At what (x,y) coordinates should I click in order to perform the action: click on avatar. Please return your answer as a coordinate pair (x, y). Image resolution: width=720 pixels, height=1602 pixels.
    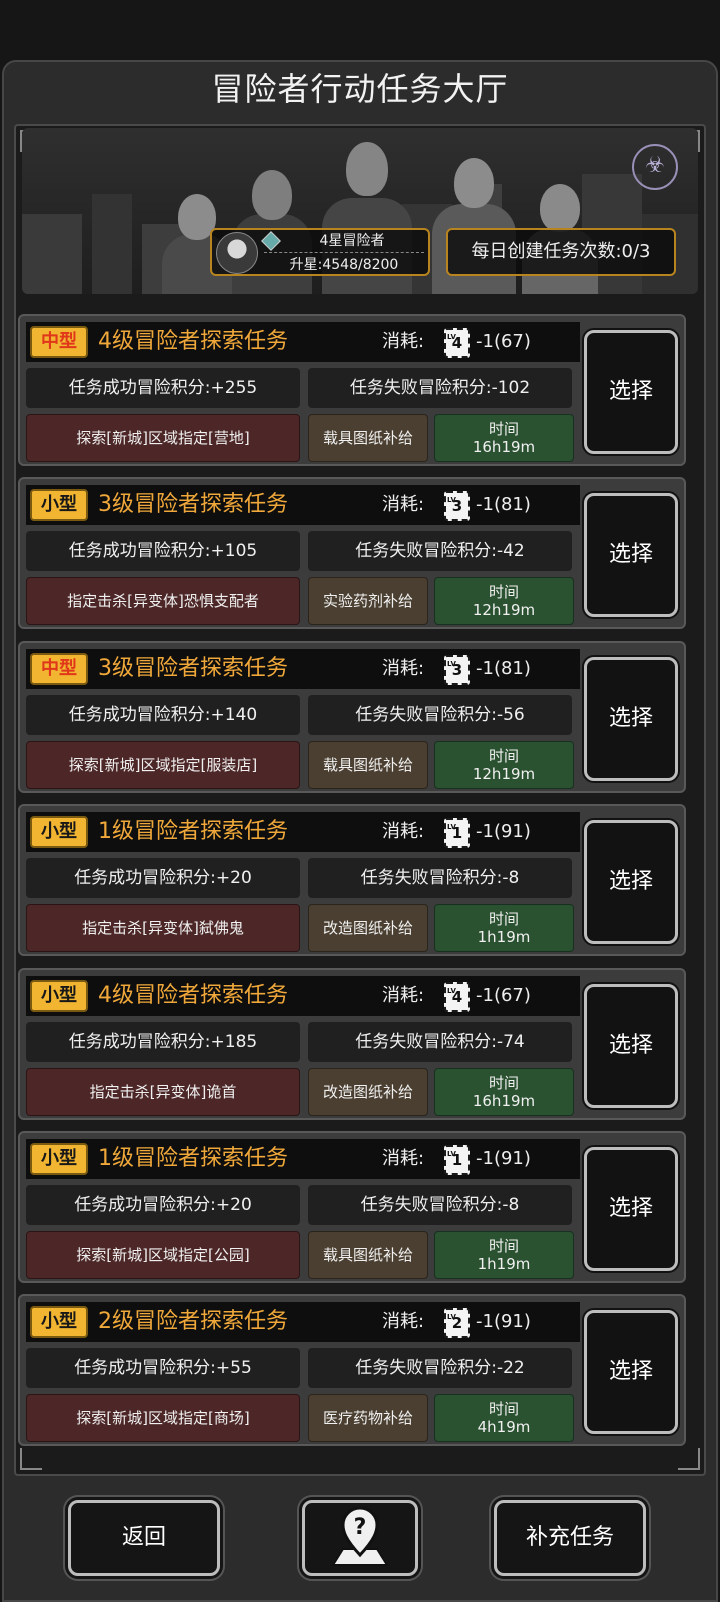
    Looking at the image, I should click on (237, 253).